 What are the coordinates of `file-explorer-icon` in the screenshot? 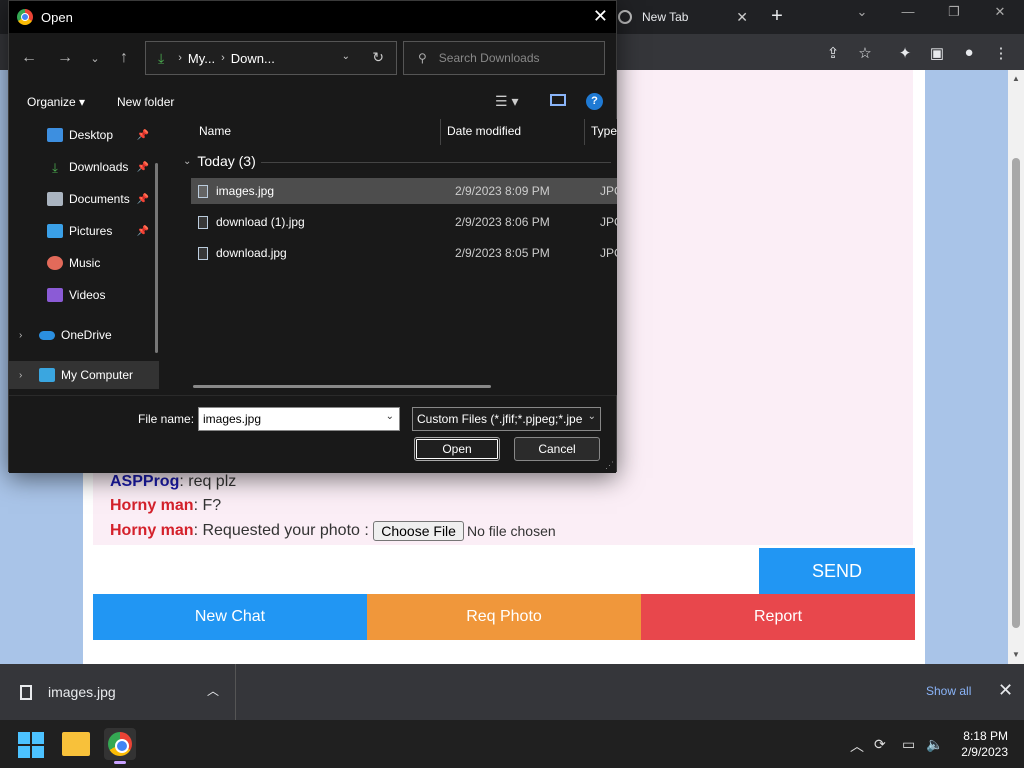 It's located at (76, 744).